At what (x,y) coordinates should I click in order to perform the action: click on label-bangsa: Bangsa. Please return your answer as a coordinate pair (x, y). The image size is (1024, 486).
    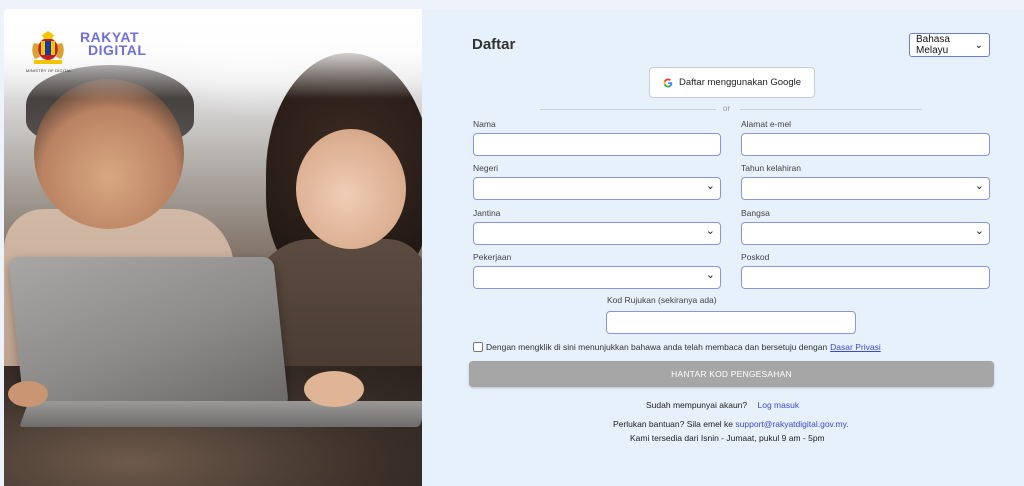
    Looking at the image, I should click on (755, 213).